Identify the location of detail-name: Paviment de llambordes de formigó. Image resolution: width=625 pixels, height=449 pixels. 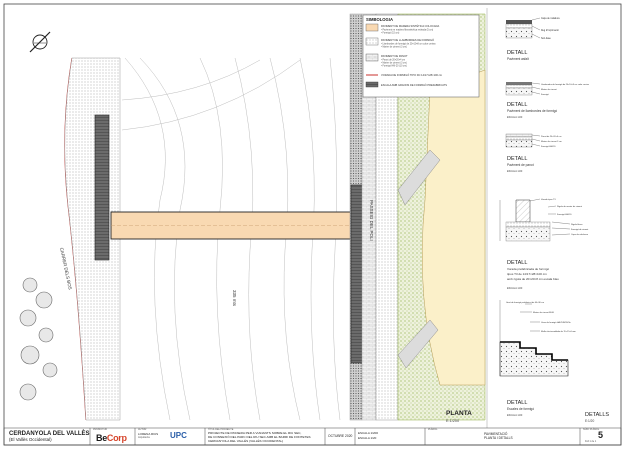
(532, 111).